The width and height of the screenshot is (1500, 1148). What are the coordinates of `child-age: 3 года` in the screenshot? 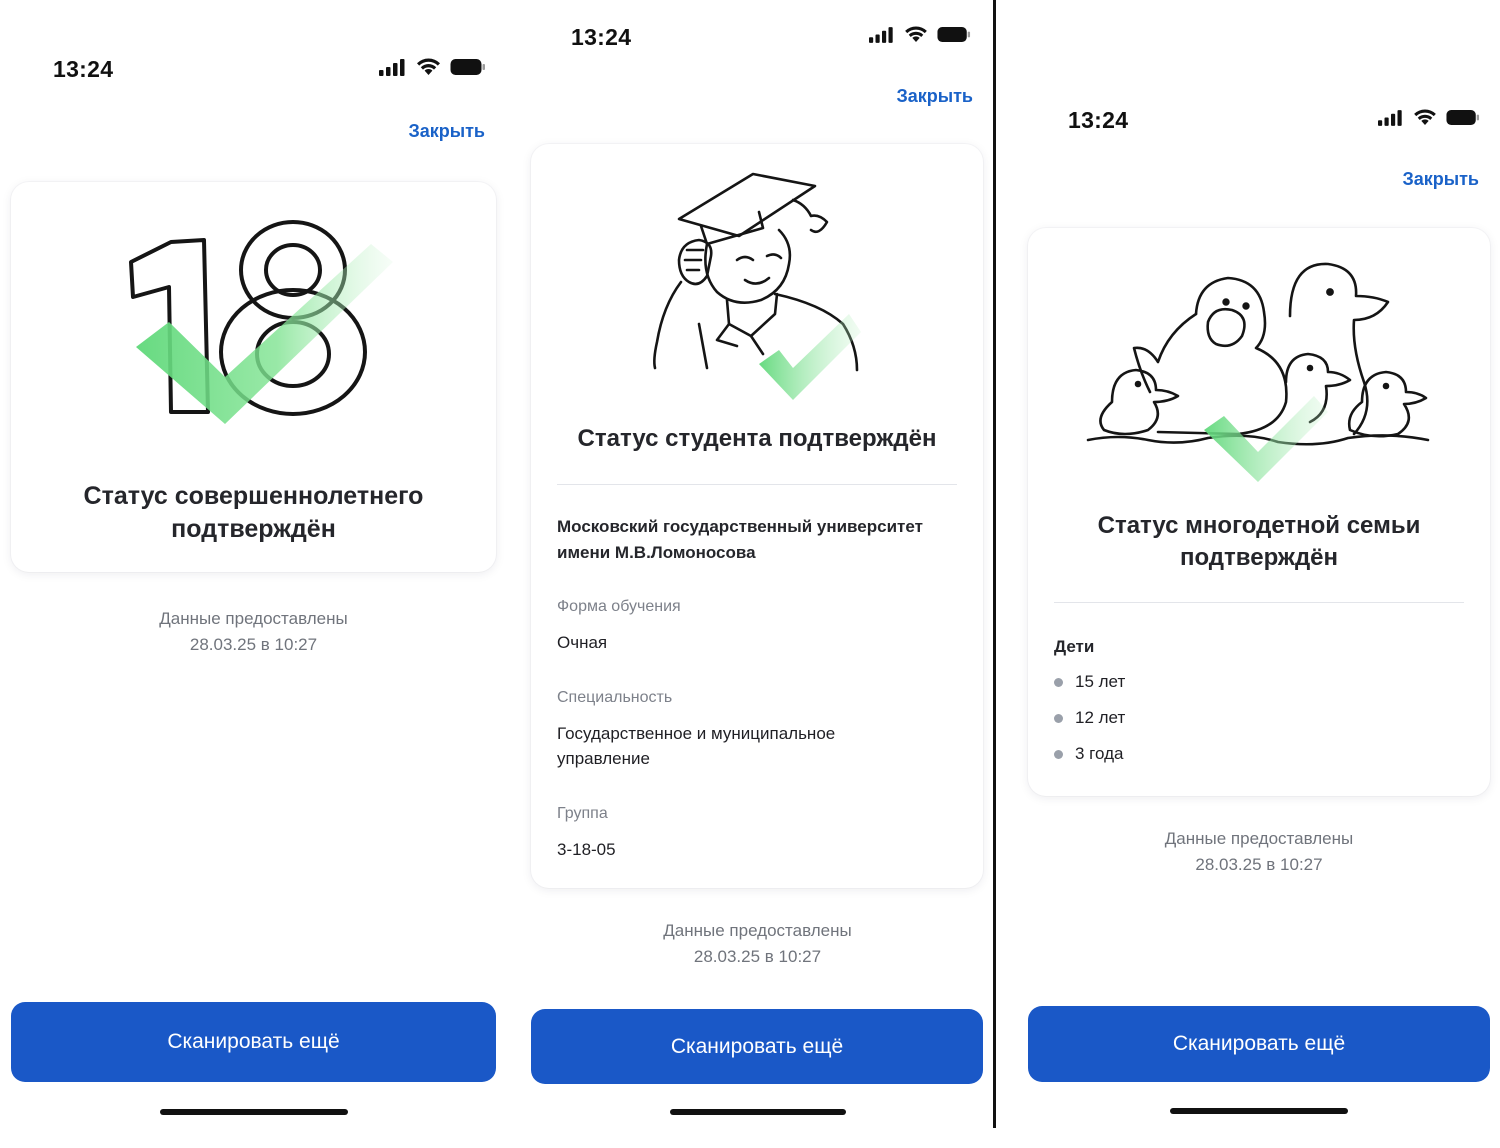 It's located at (1099, 753).